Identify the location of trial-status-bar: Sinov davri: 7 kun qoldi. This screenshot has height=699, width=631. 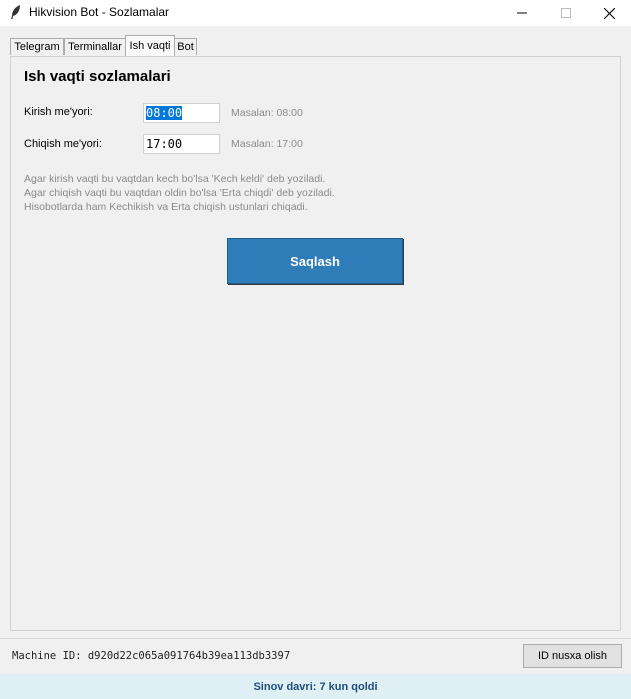
(315, 686).